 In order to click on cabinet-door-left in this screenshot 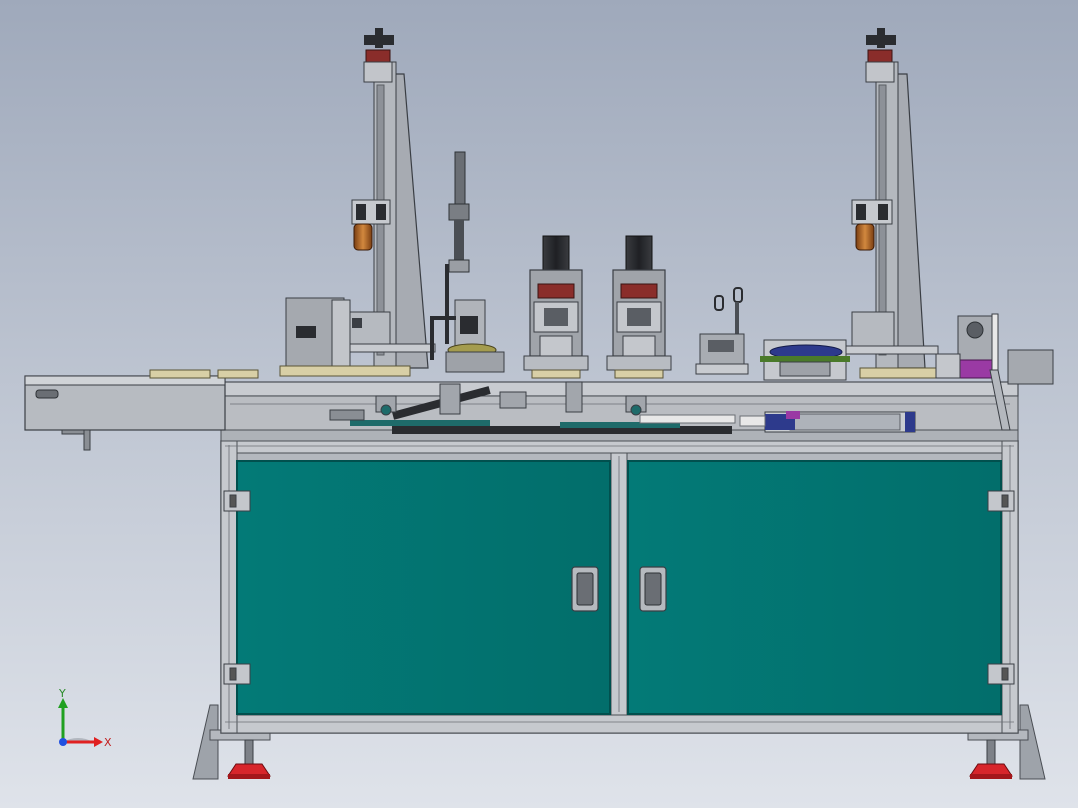, I will do `click(423, 587)`.